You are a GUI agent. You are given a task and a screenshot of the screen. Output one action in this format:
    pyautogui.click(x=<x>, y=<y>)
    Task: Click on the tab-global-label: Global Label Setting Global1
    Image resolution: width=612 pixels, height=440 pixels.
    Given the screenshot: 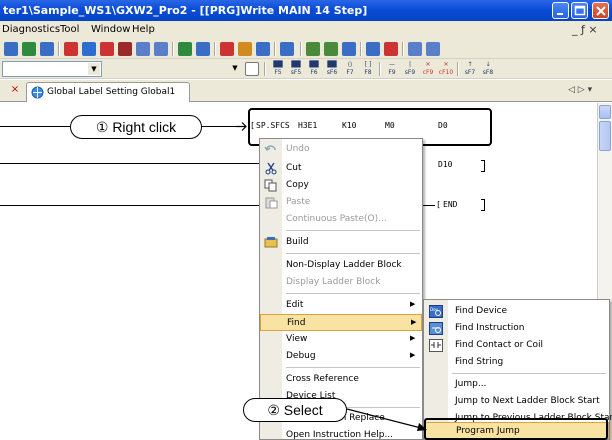 What is the action you would take?
    pyautogui.click(x=108, y=92)
    